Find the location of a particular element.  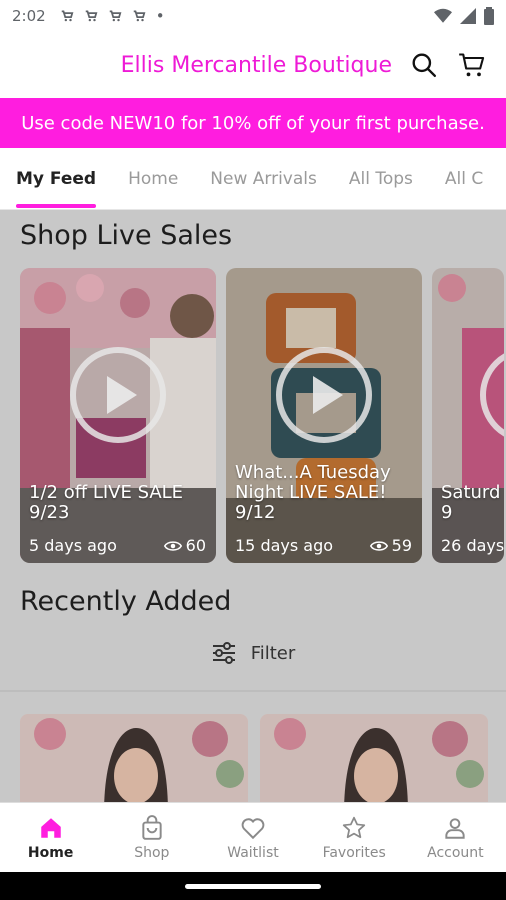

star-icon is located at coordinates (354, 827).